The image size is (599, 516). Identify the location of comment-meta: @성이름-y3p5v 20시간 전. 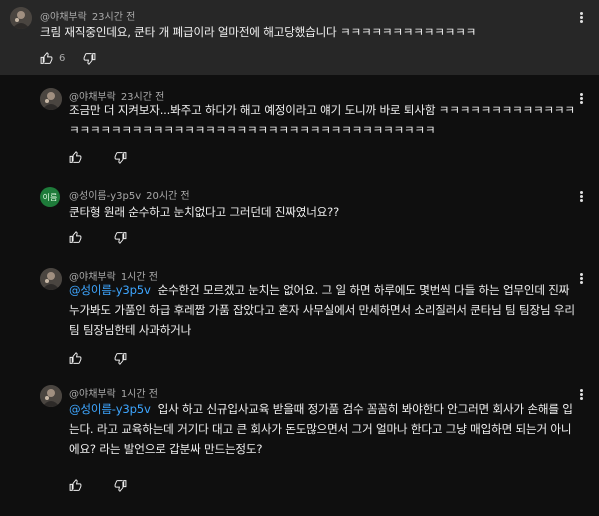
(129, 194).